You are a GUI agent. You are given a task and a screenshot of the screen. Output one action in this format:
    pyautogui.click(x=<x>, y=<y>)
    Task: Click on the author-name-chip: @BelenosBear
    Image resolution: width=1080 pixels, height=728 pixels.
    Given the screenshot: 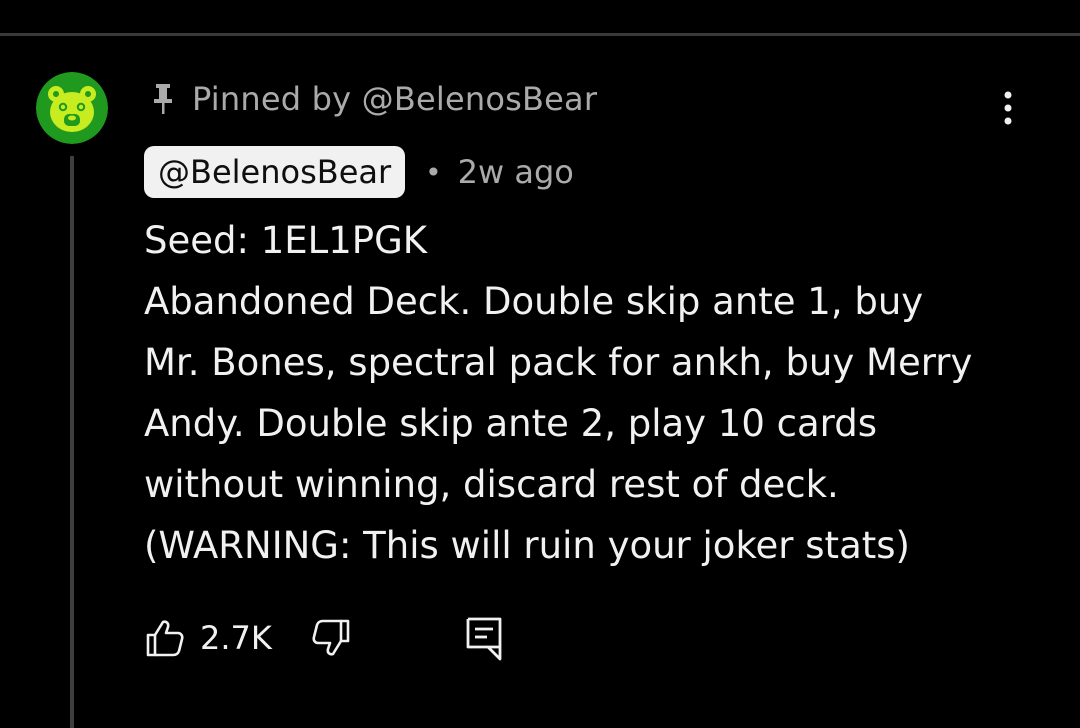 What is the action you would take?
    pyautogui.click(x=275, y=172)
    